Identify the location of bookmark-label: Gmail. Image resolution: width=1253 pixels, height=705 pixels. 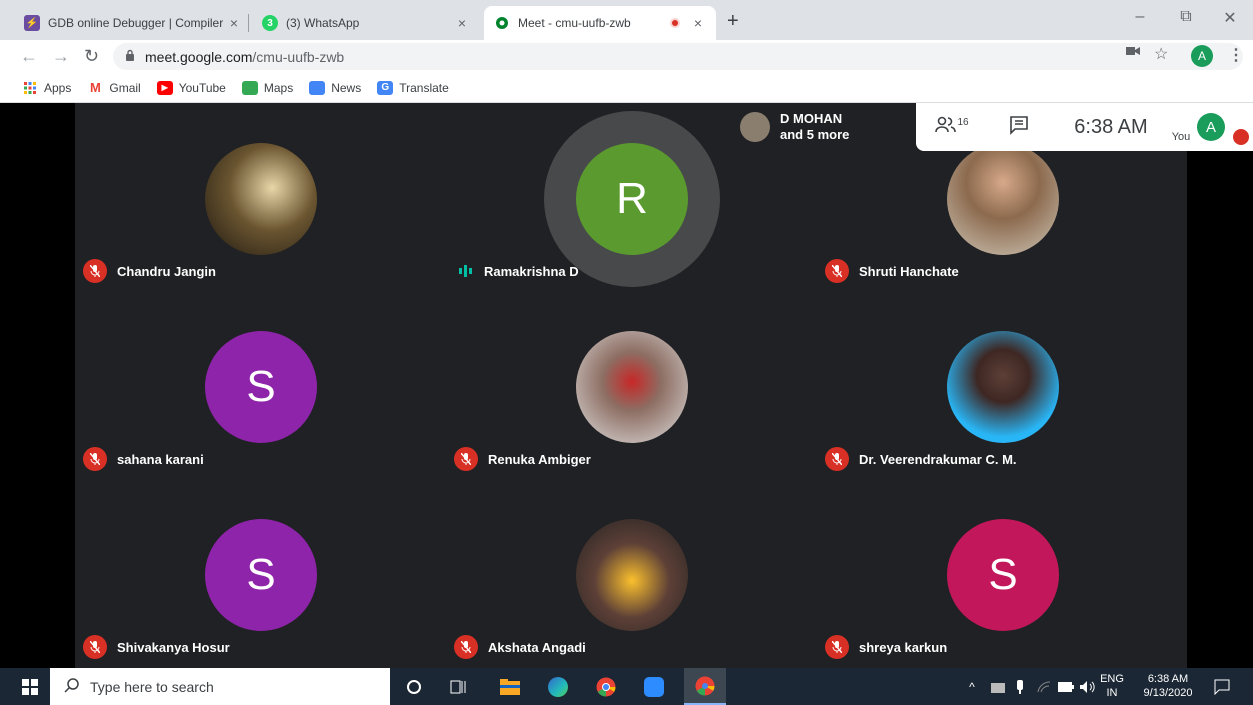
(125, 87).